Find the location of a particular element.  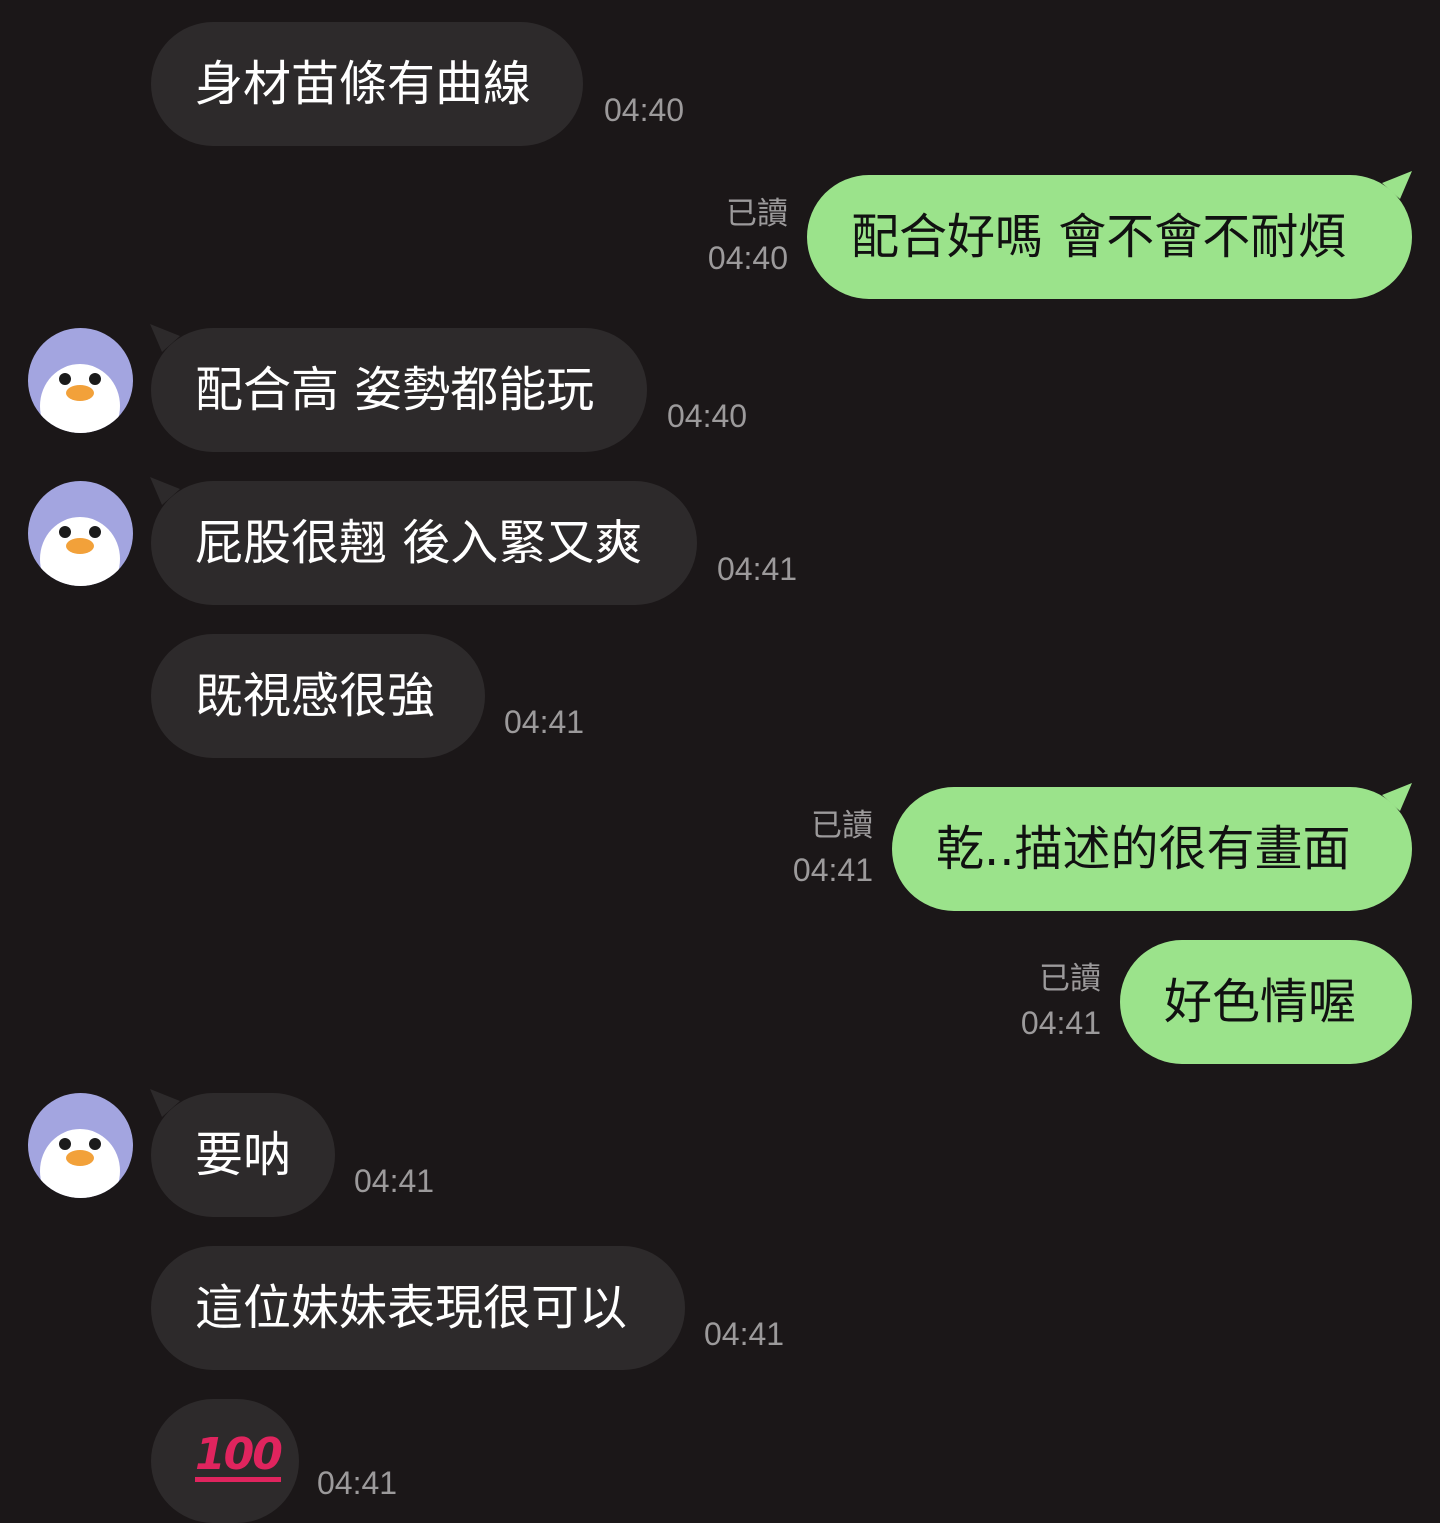

message-meta: 已讀 04:40 is located at coordinates (748, 237).